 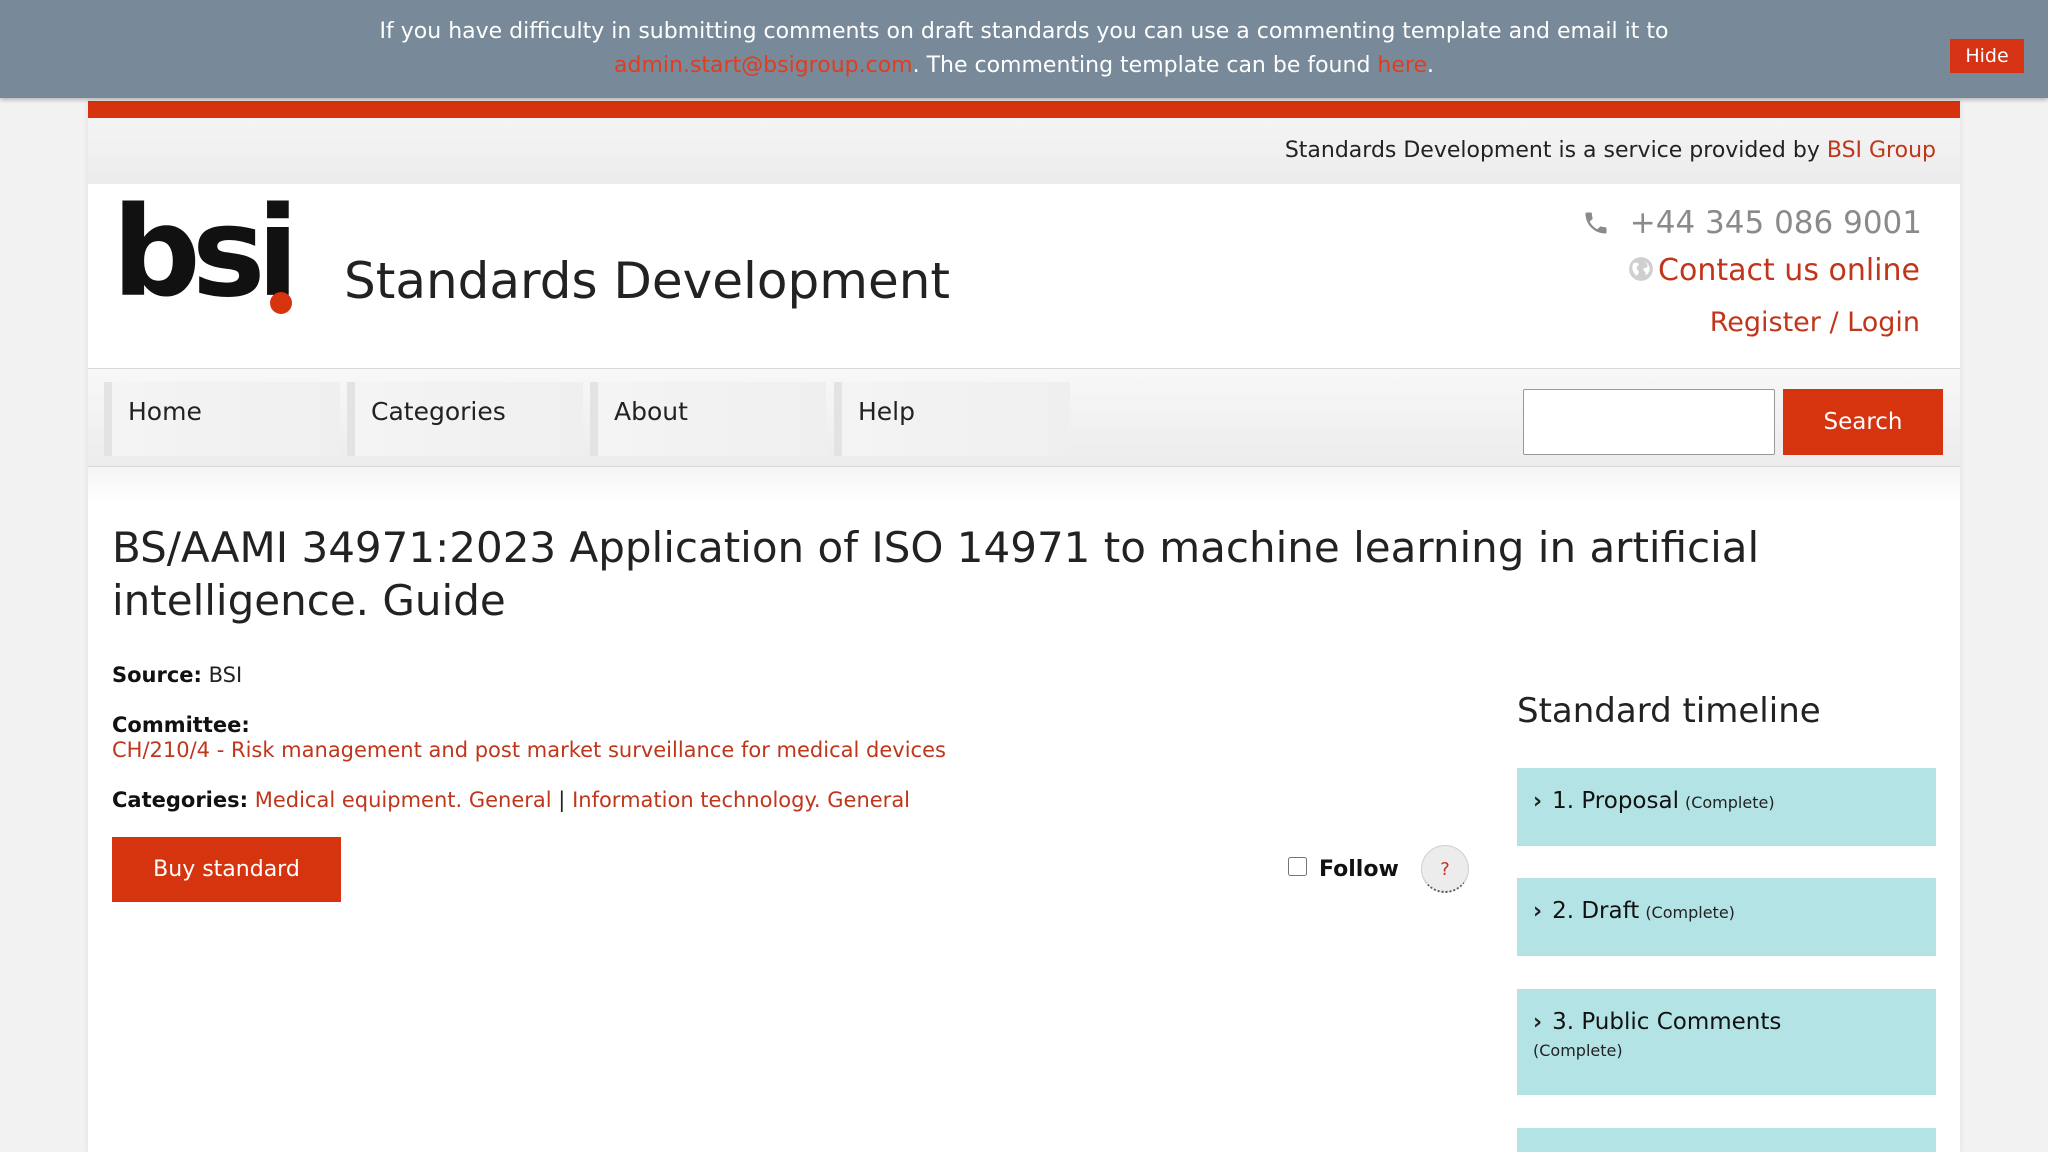 What do you see at coordinates (1815, 323) in the screenshot?
I see `register-login-link: Register / Login` at bounding box center [1815, 323].